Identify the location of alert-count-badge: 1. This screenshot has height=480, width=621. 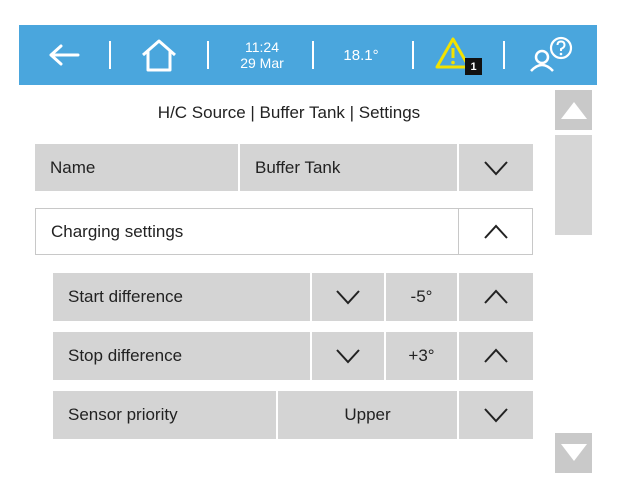
(473, 66).